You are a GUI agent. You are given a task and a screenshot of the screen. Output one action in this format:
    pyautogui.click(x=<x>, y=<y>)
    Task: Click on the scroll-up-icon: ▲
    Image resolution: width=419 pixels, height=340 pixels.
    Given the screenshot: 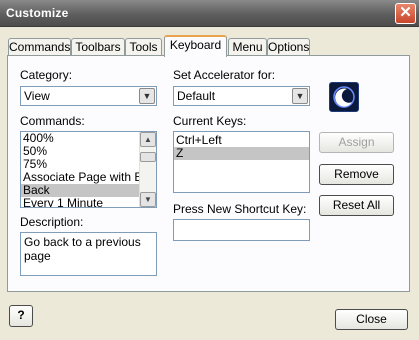 What is the action you would take?
    pyautogui.click(x=148, y=139)
    